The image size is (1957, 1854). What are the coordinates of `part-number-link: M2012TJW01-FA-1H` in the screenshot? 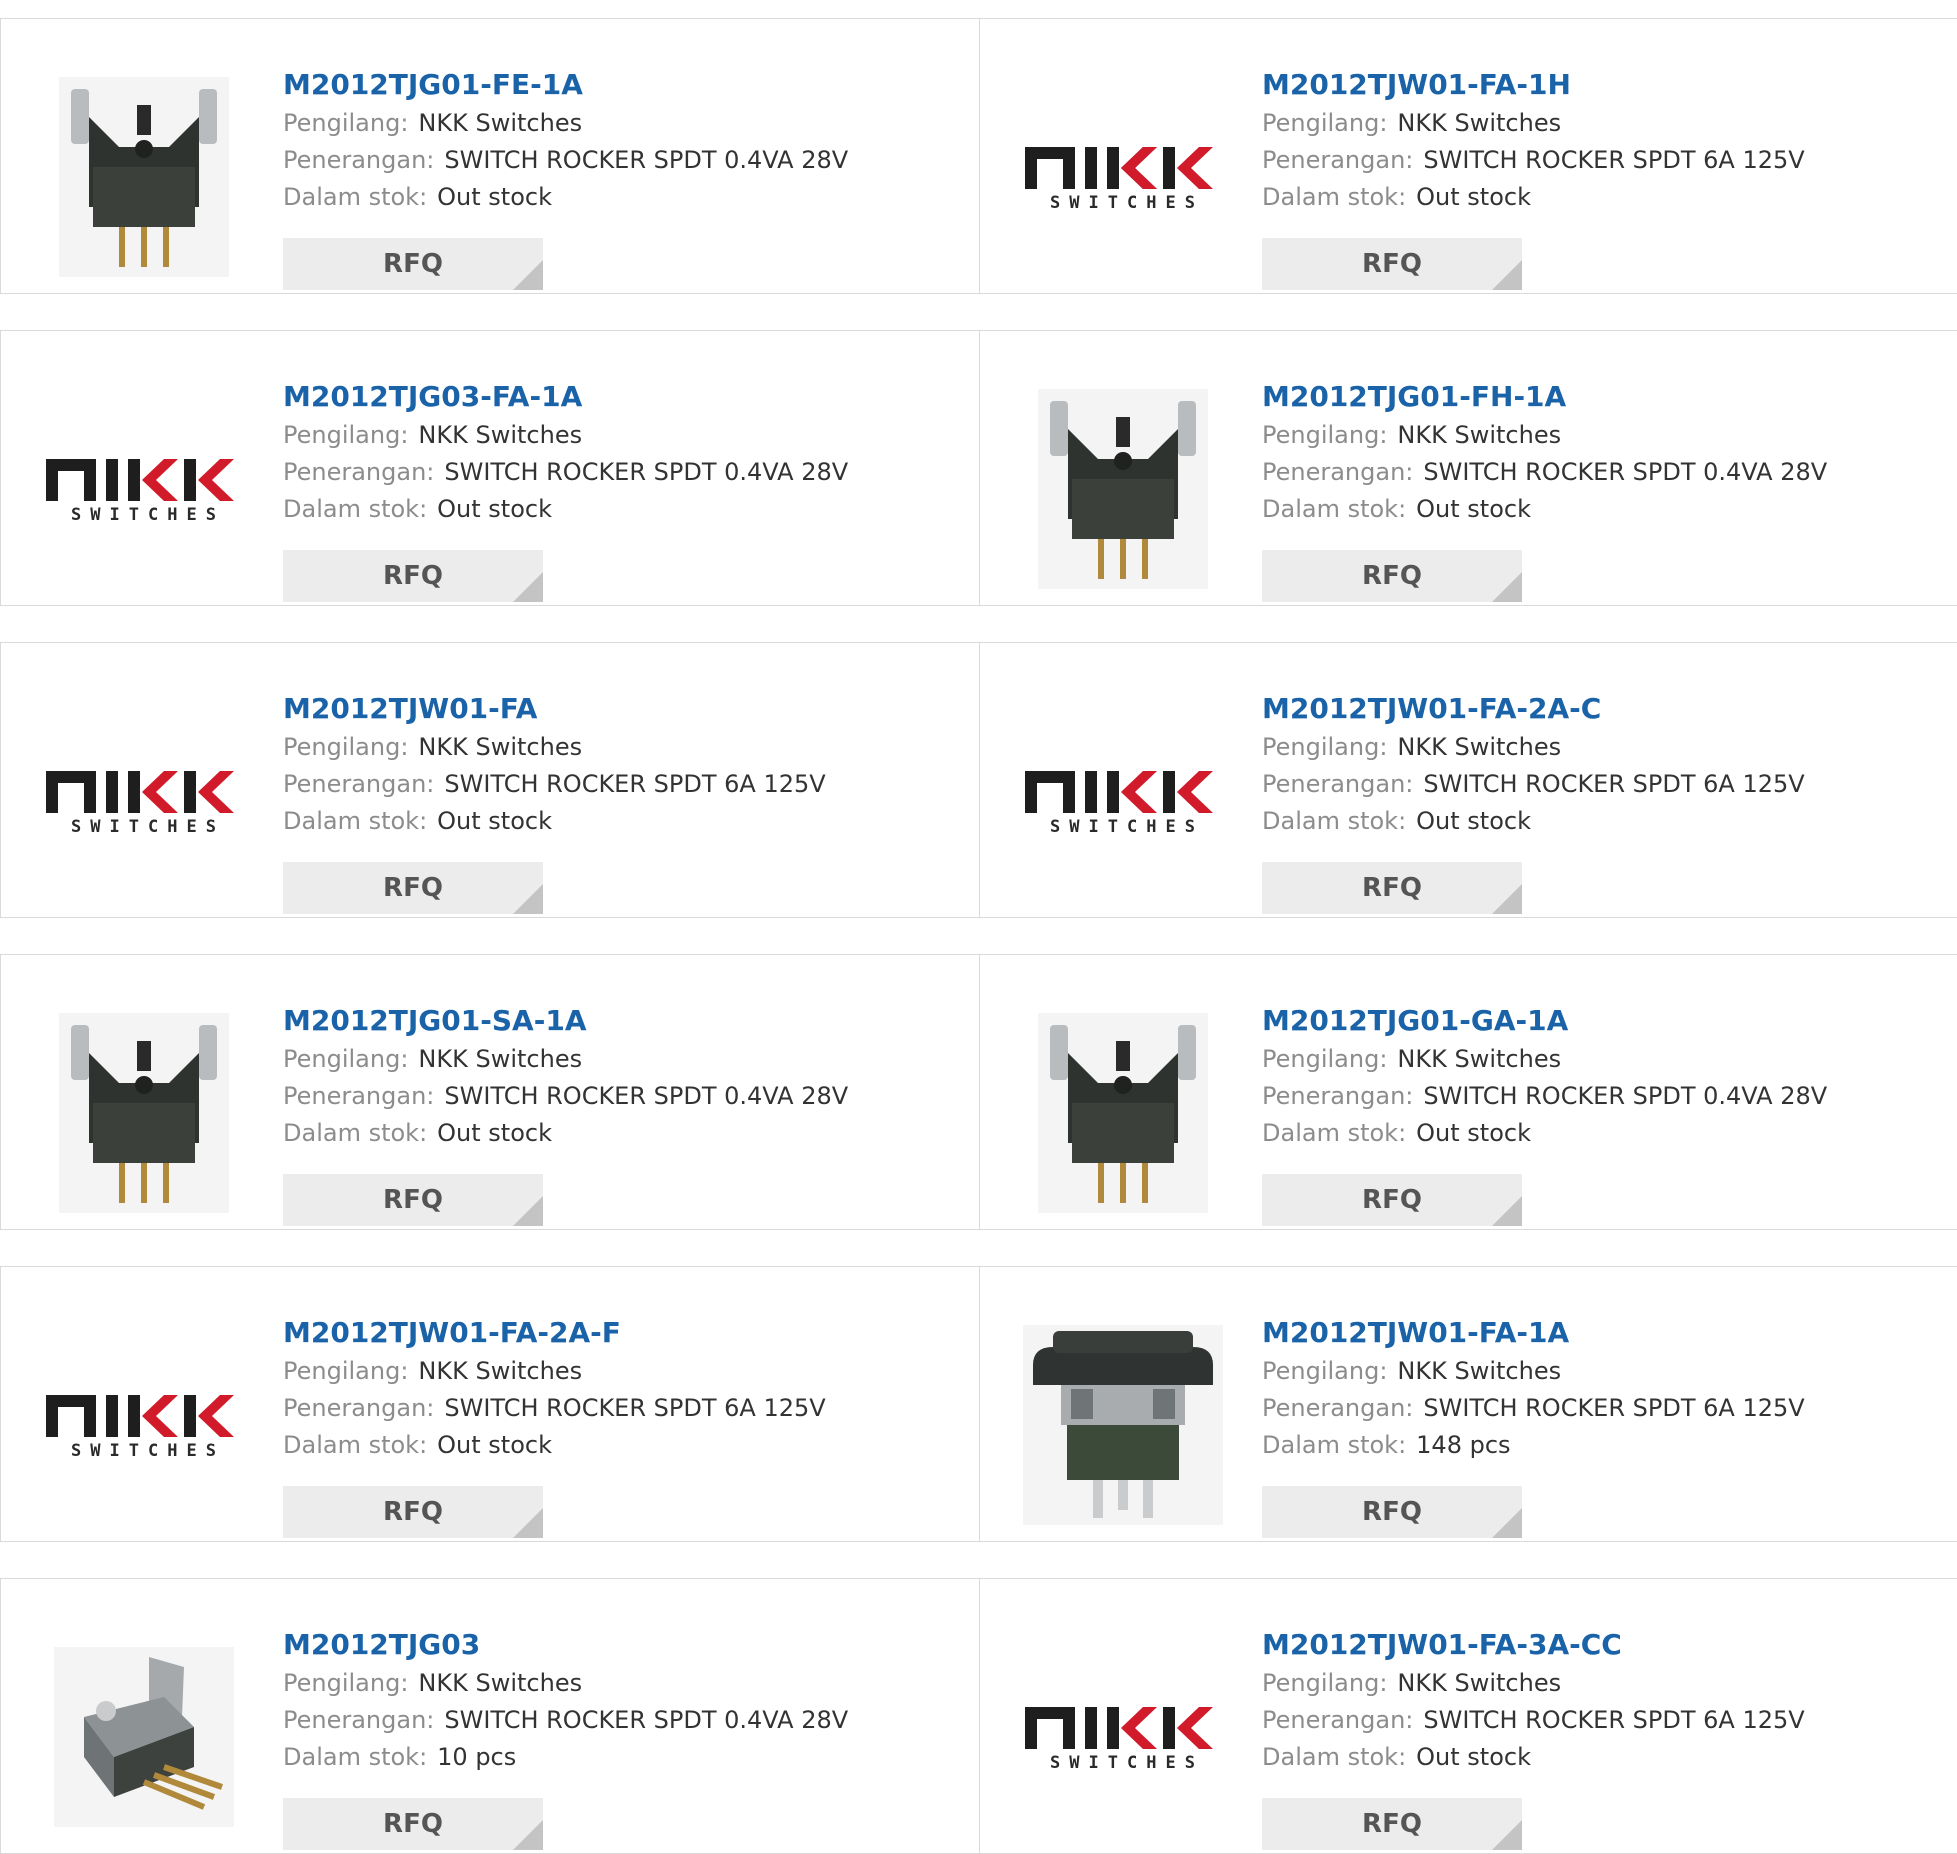 It's located at (1600, 85).